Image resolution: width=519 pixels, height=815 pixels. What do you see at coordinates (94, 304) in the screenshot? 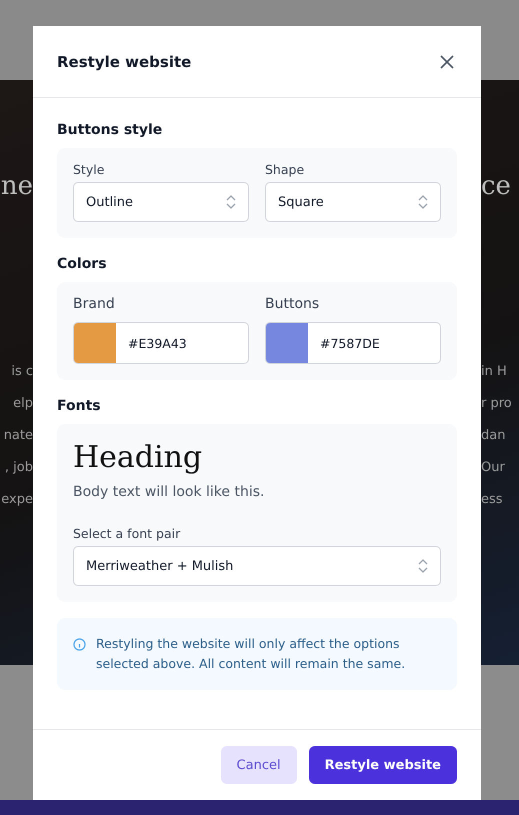
I see `field-label: Brand` at bounding box center [94, 304].